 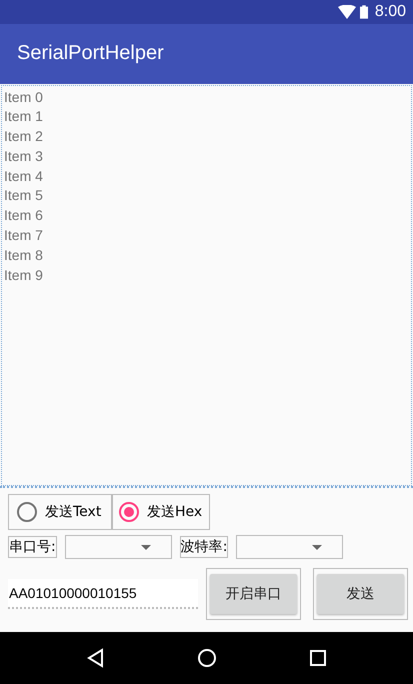 I want to click on send-button: 发送, so click(x=360, y=594).